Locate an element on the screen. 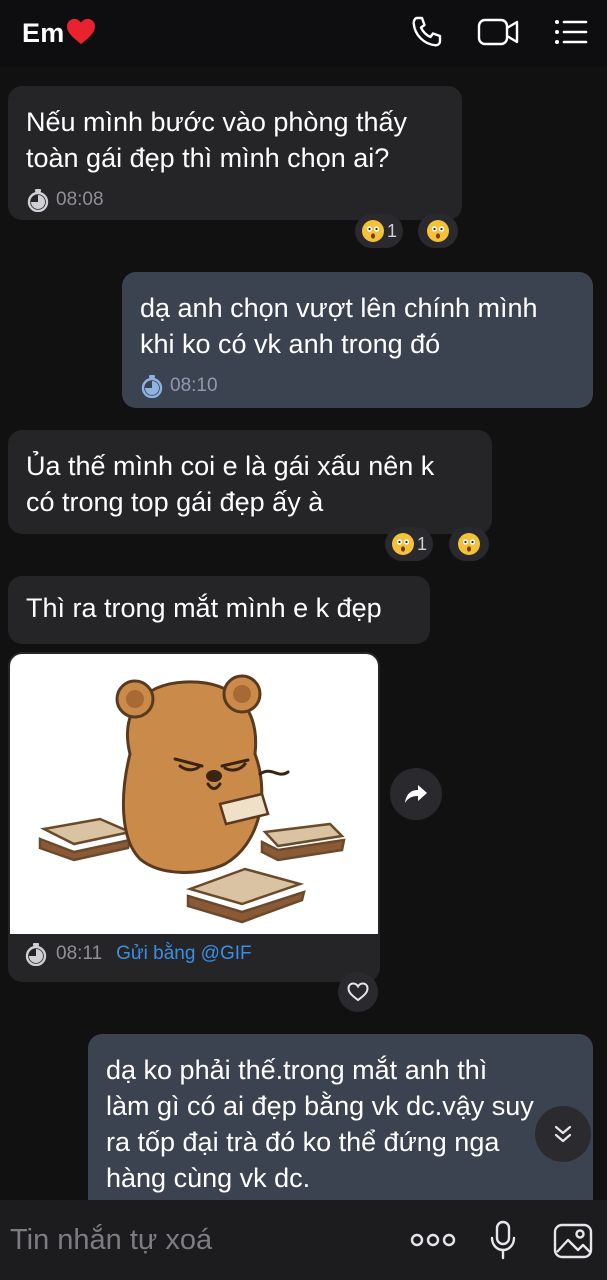 This screenshot has width=607, height=1280. incoming-message: Thì ra trong mắt mình e k đẹp is located at coordinates (219, 610).